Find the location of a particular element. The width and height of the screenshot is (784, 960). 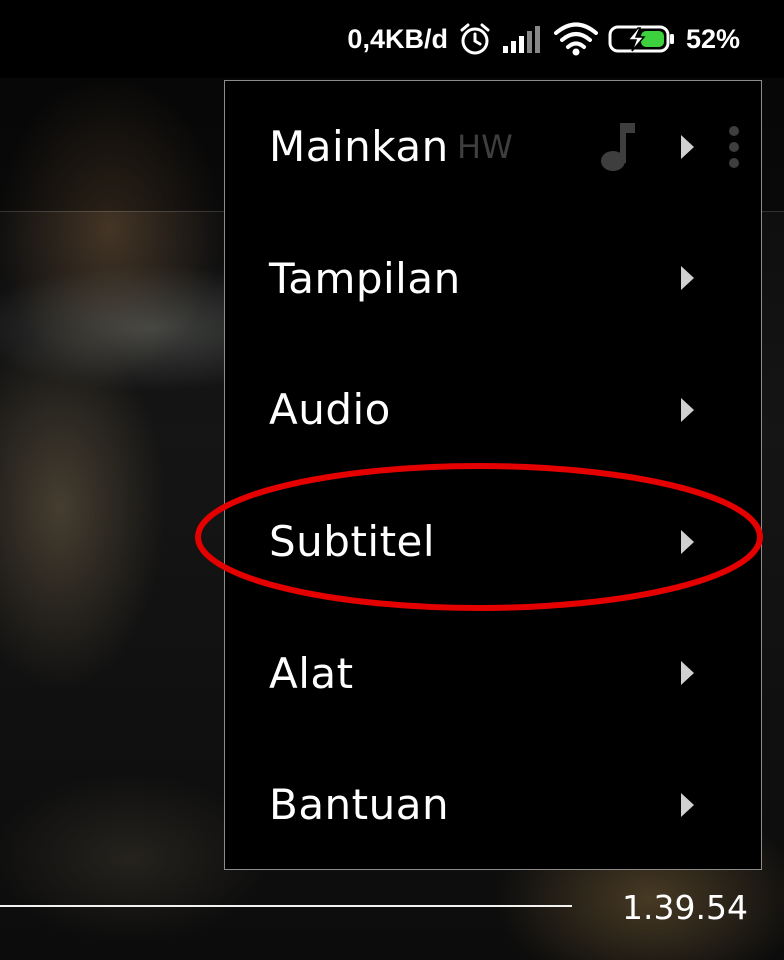

menu-item-mainkan: Mainkan HW is located at coordinates (493, 147).